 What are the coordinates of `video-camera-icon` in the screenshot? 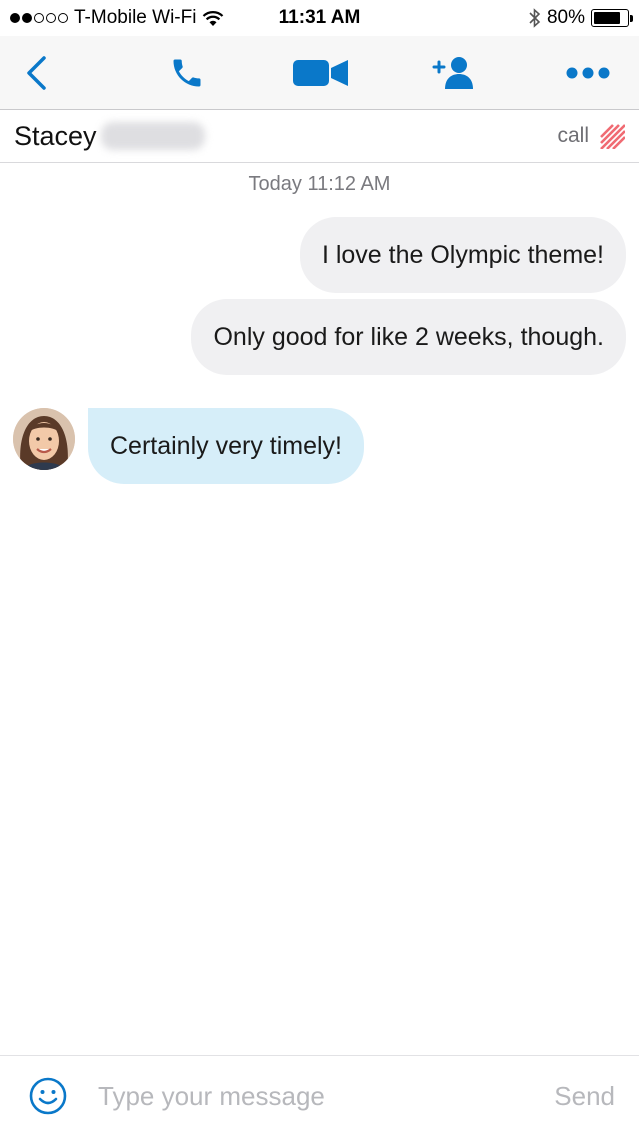 It's located at (320, 72).